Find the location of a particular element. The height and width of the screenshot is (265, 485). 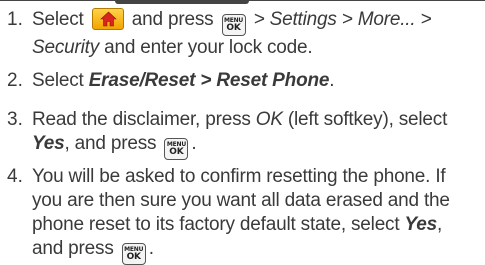

text-segment: and enter your lock code. is located at coordinates (206, 47).